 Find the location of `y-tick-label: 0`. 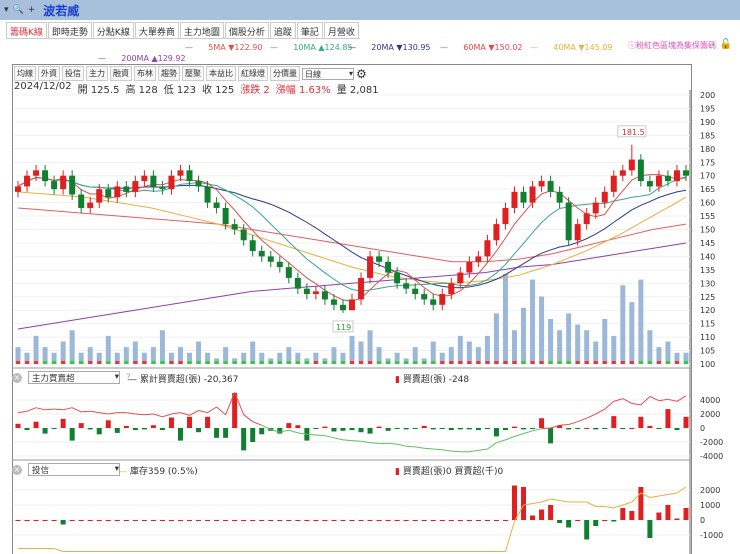

y-tick-label: 0 is located at coordinates (702, 428).